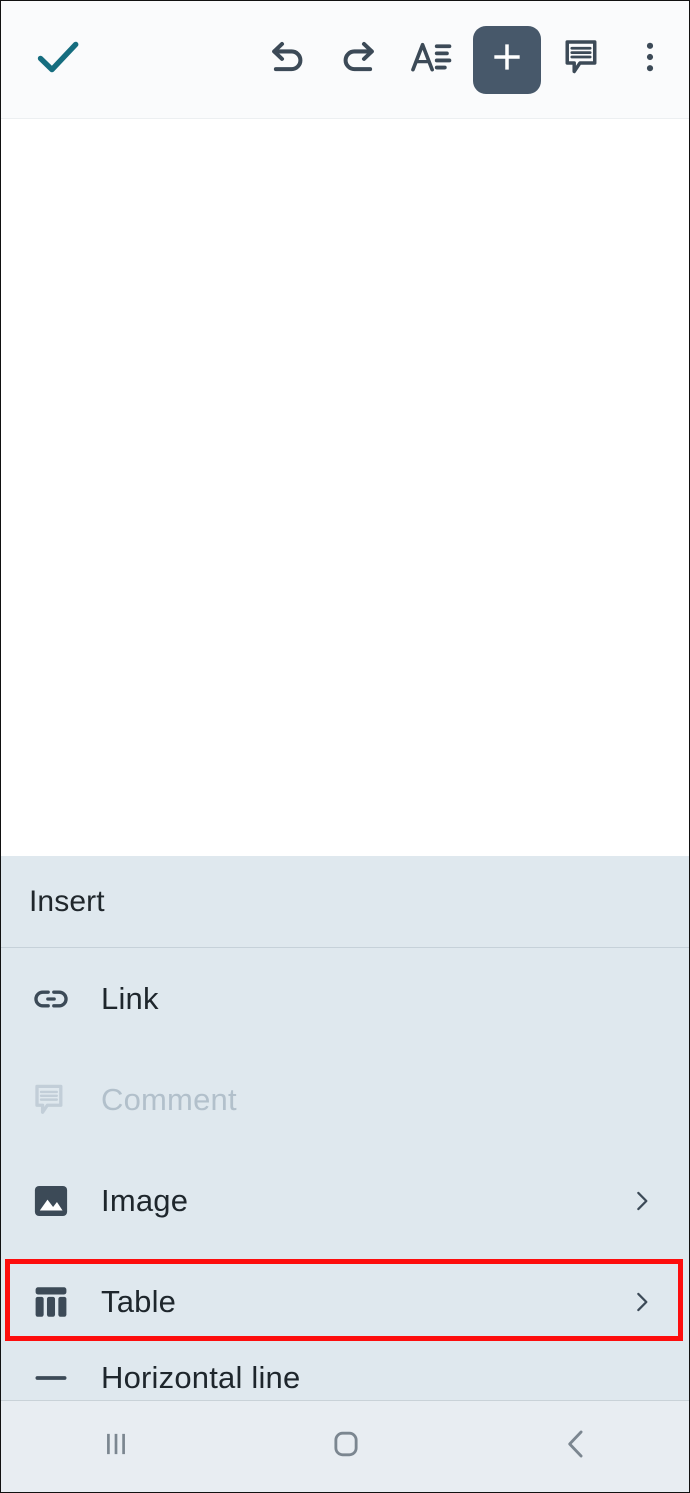 The width and height of the screenshot is (690, 1493). What do you see at coordinates (51, 1201) in the screenshot?
I see `image-icon` at bounding box center [51, 1201].